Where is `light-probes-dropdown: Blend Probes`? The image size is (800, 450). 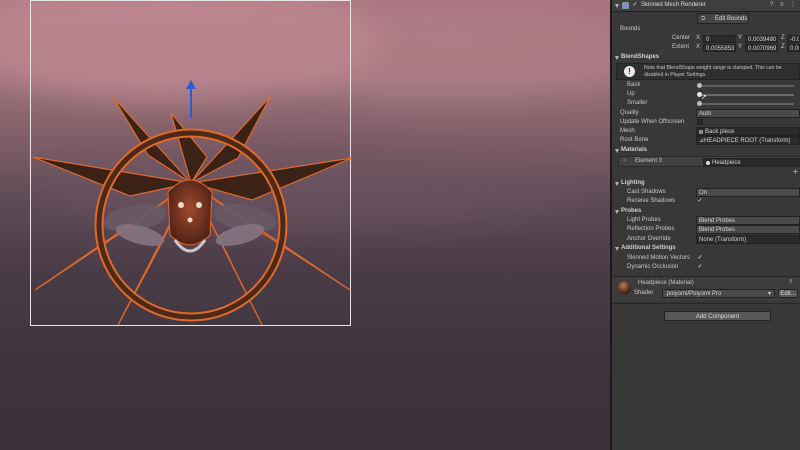 light-probes-dropdown: Blend Probes is located at coordinates (748, 220).